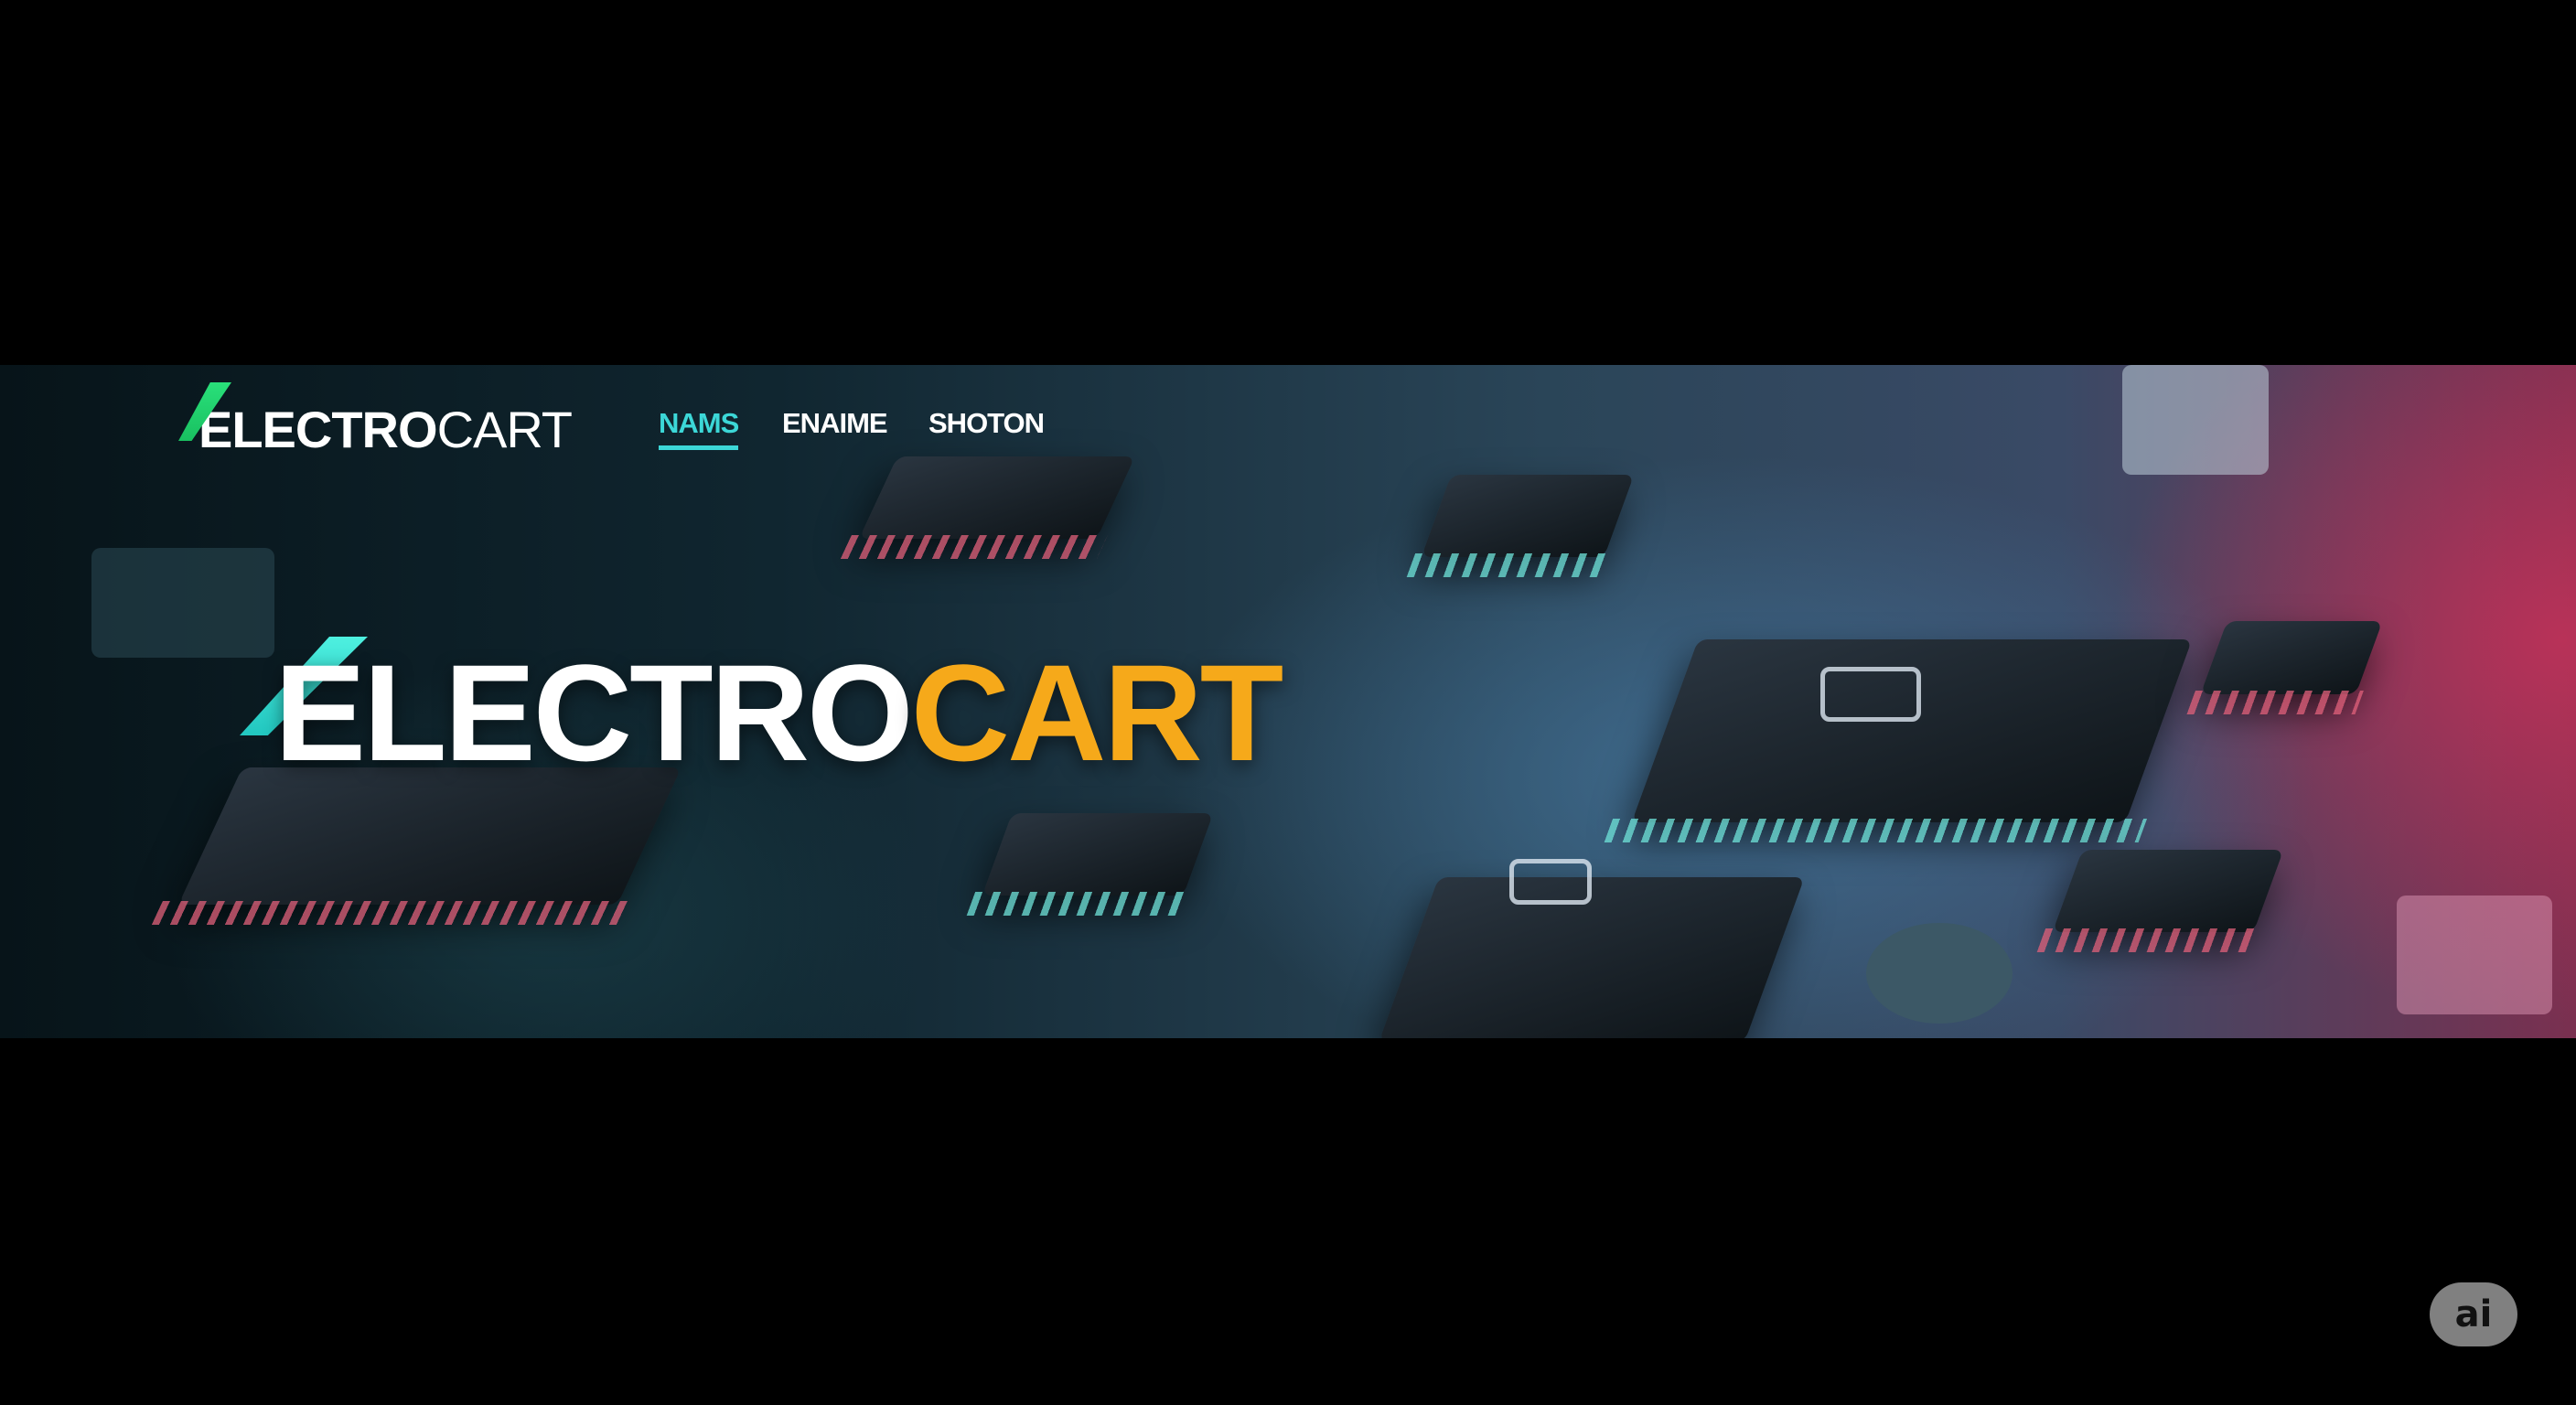 The image size is (2576, 1405). Describe the element at coordinates (504, 429) in the screenshot. I see `logo-text-light: CART` at that location.